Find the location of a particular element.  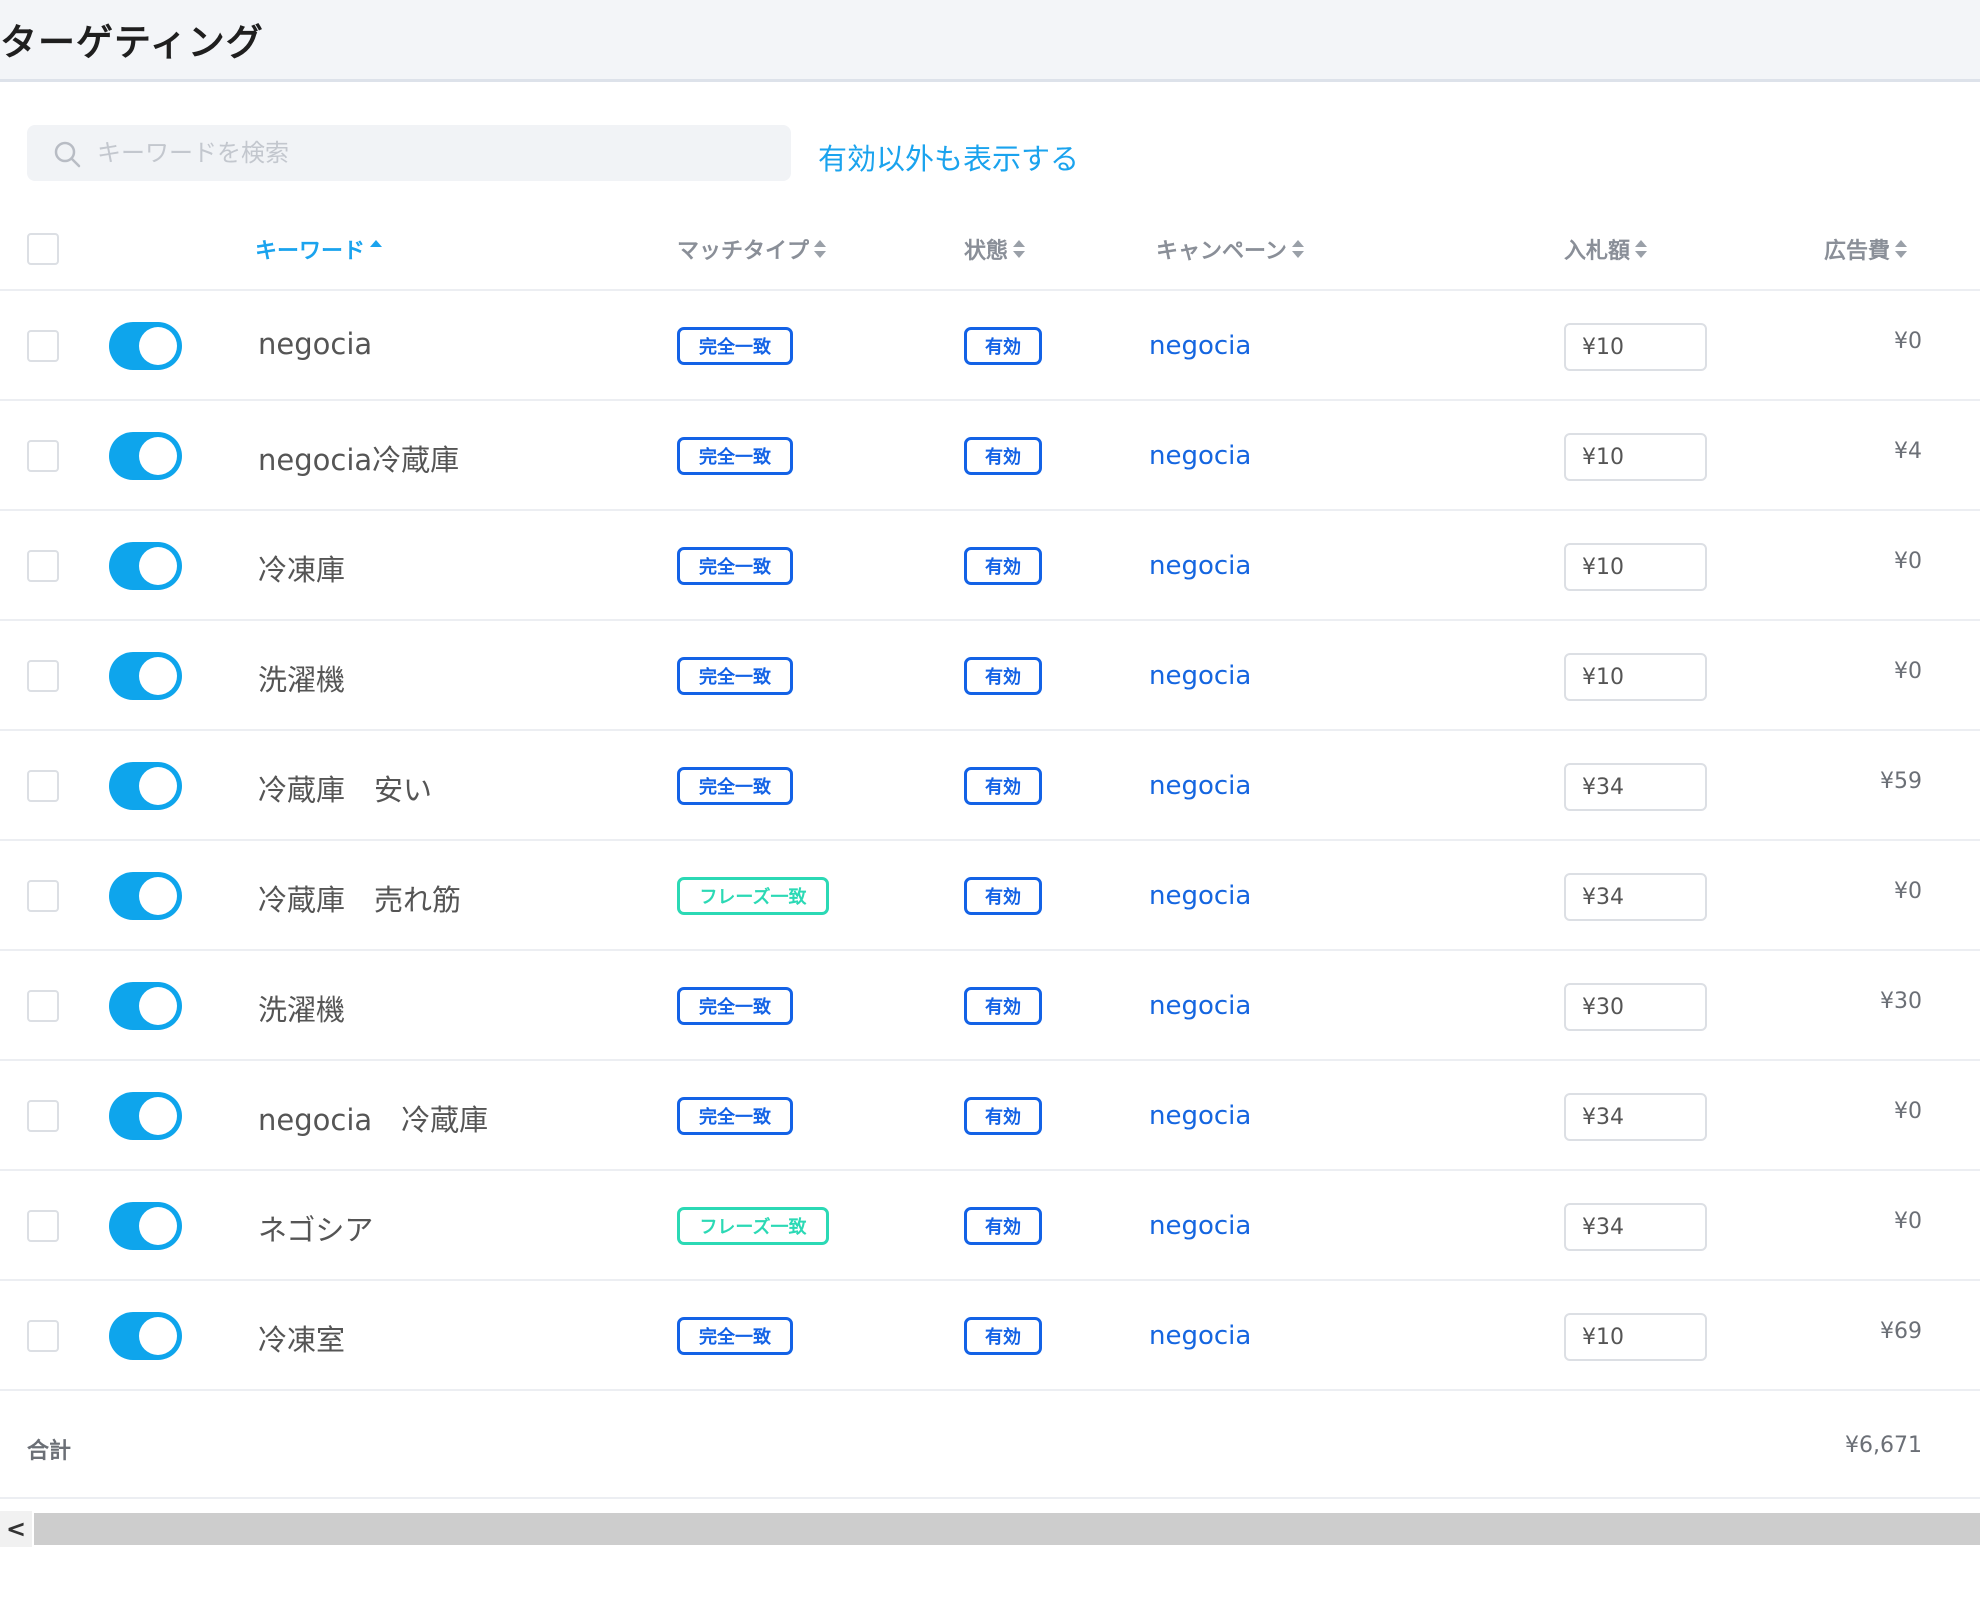

column-header-ad-cost-label: 広告費 is located at coordinates (1857, 251).